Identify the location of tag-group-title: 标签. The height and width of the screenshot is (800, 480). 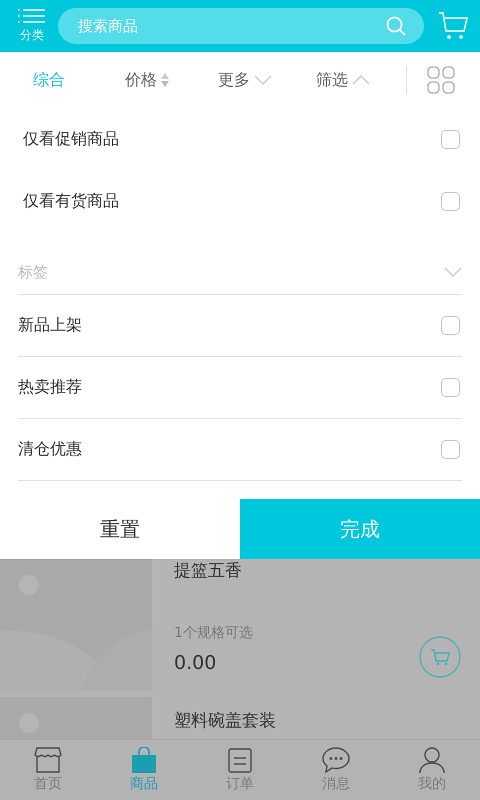
(33, 272).